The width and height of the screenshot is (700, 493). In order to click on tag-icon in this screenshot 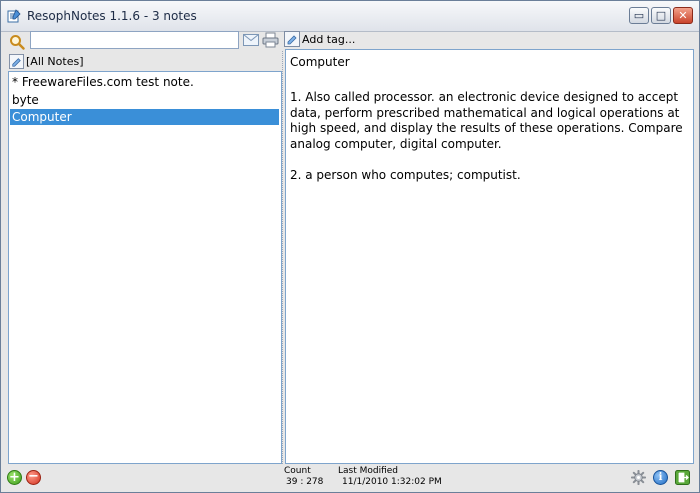, I will do `click(292, 39)`.